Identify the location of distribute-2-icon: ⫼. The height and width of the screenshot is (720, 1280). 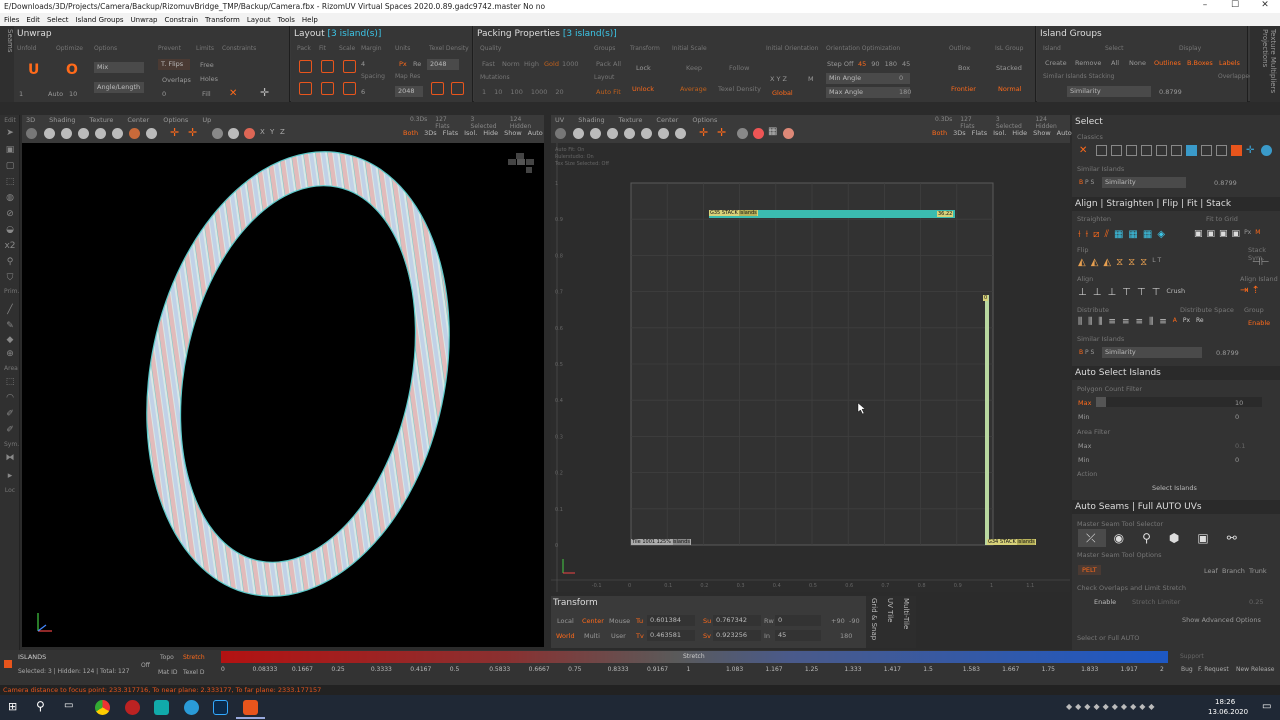
(1090, 322).